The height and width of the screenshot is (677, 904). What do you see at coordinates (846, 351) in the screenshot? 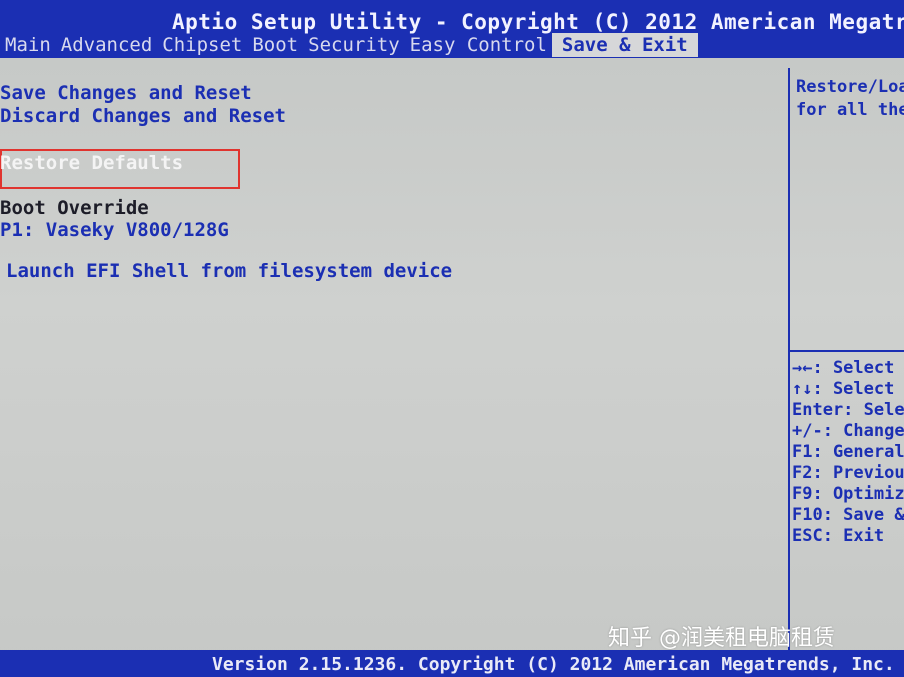
I see `help-panel-divider` at bounding box center [846, 351].